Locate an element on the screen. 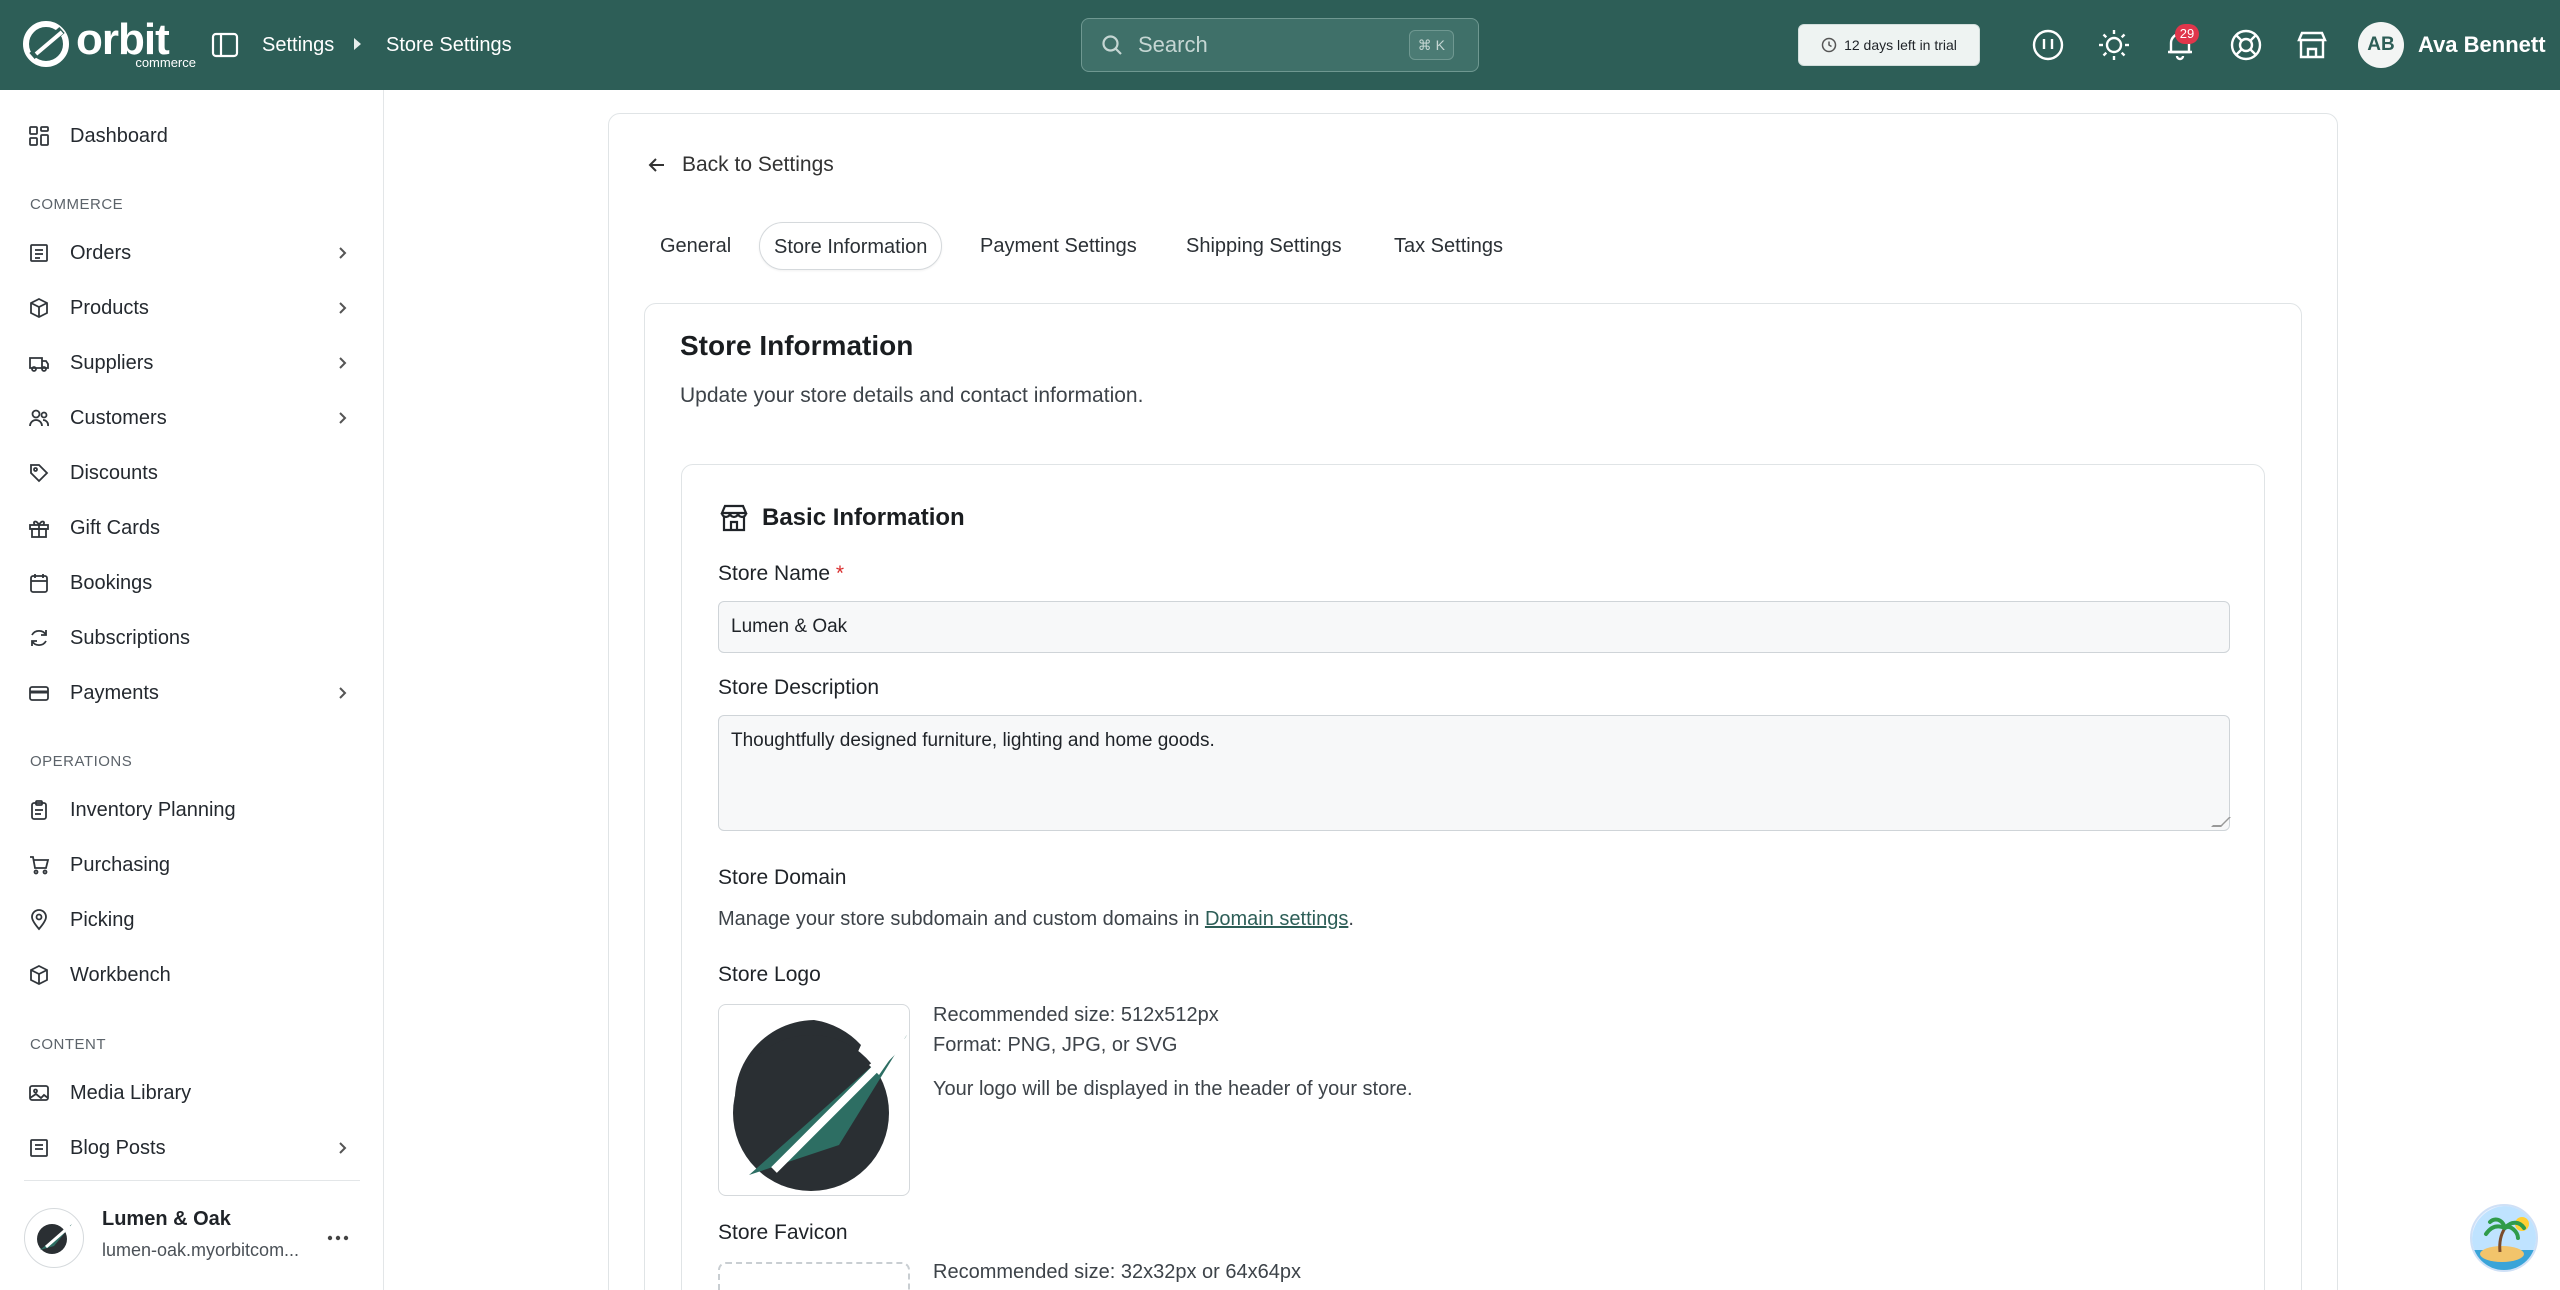 The height and width of the screenshot is (1290, 2560). sidebar-item-media-library: Media Library is located at coordinates (192, 1093).